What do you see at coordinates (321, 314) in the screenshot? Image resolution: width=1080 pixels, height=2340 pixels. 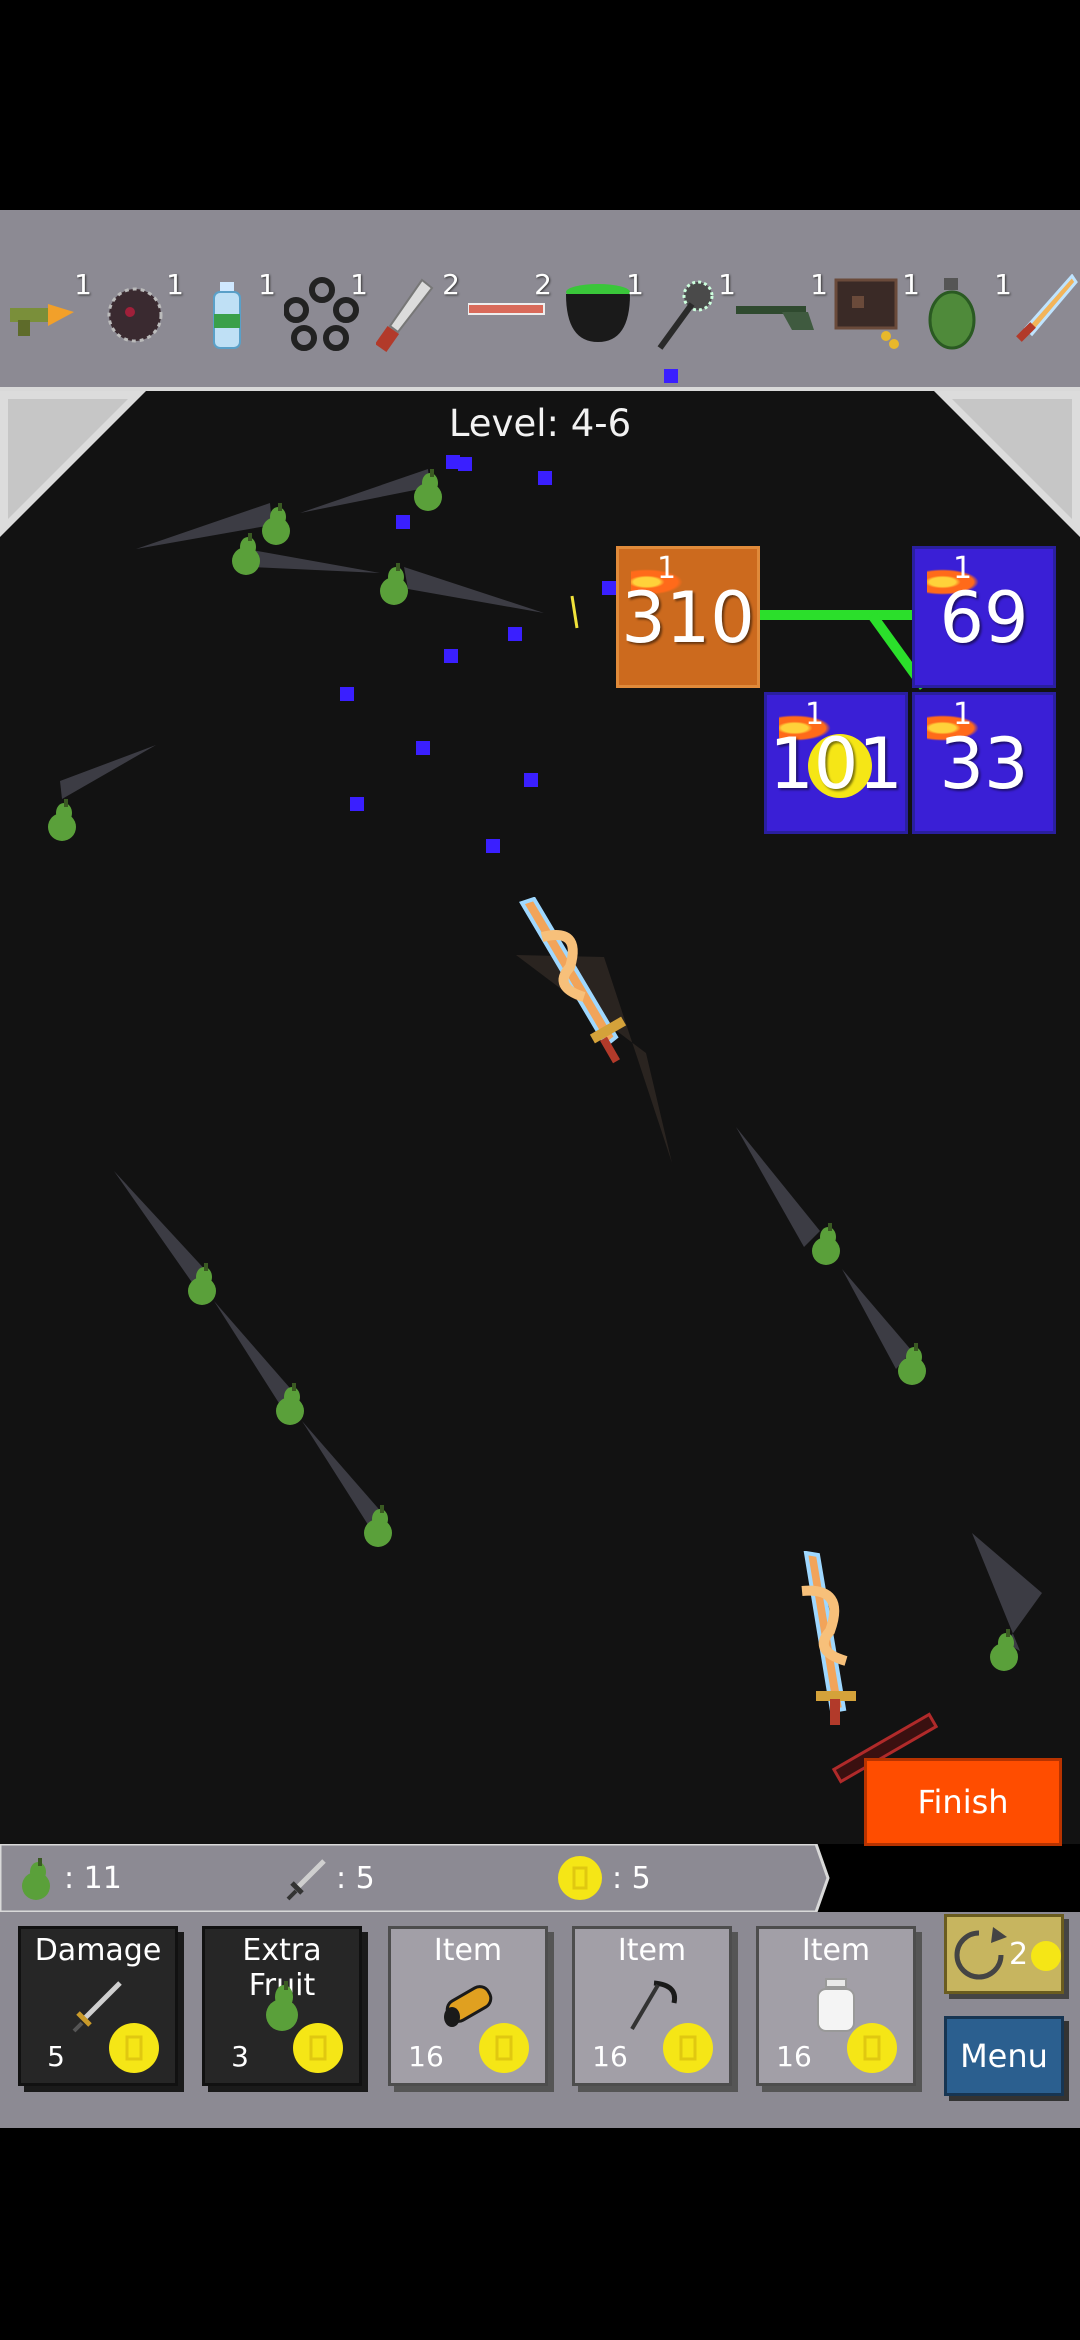 I see `ring-chain-icon` at bounding box center [321, 314].